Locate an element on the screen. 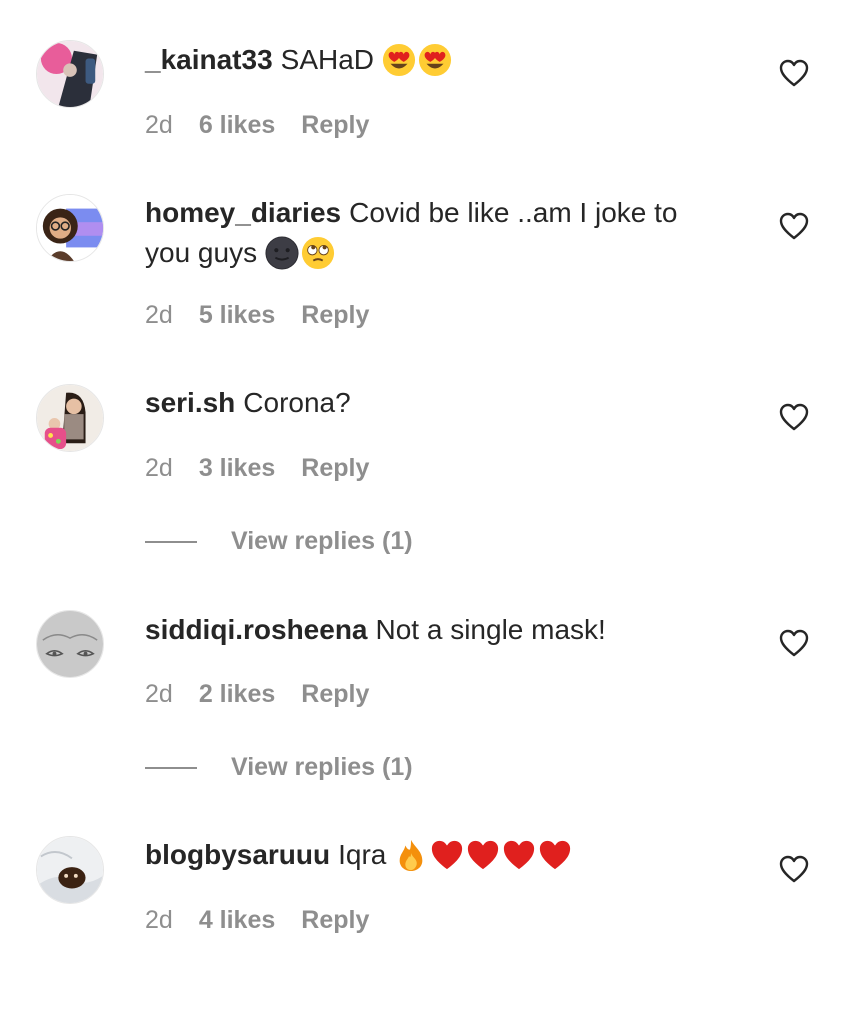  comment-meta: 2d 4 likes Reply is located at coordinates (257, 920).